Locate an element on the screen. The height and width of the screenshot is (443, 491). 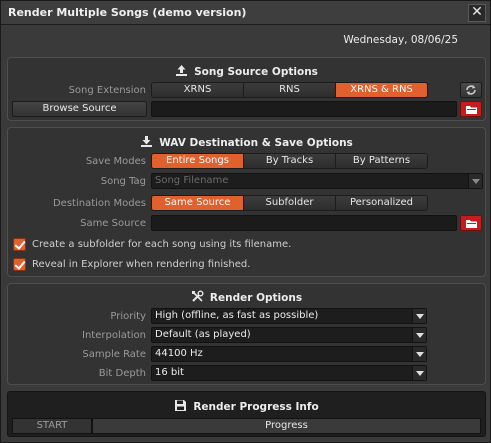
dest-mode-subfolder: Subfolder is located at coordinates (290, 203).